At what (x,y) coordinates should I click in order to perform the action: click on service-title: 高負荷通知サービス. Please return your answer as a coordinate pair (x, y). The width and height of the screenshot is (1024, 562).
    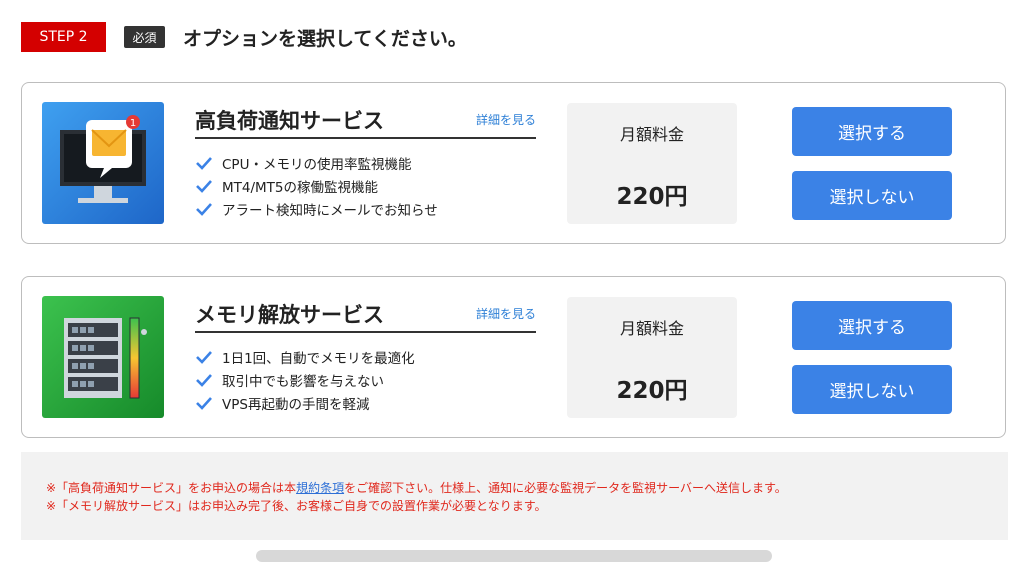
    Looking at the image, I should click on (289, 121).